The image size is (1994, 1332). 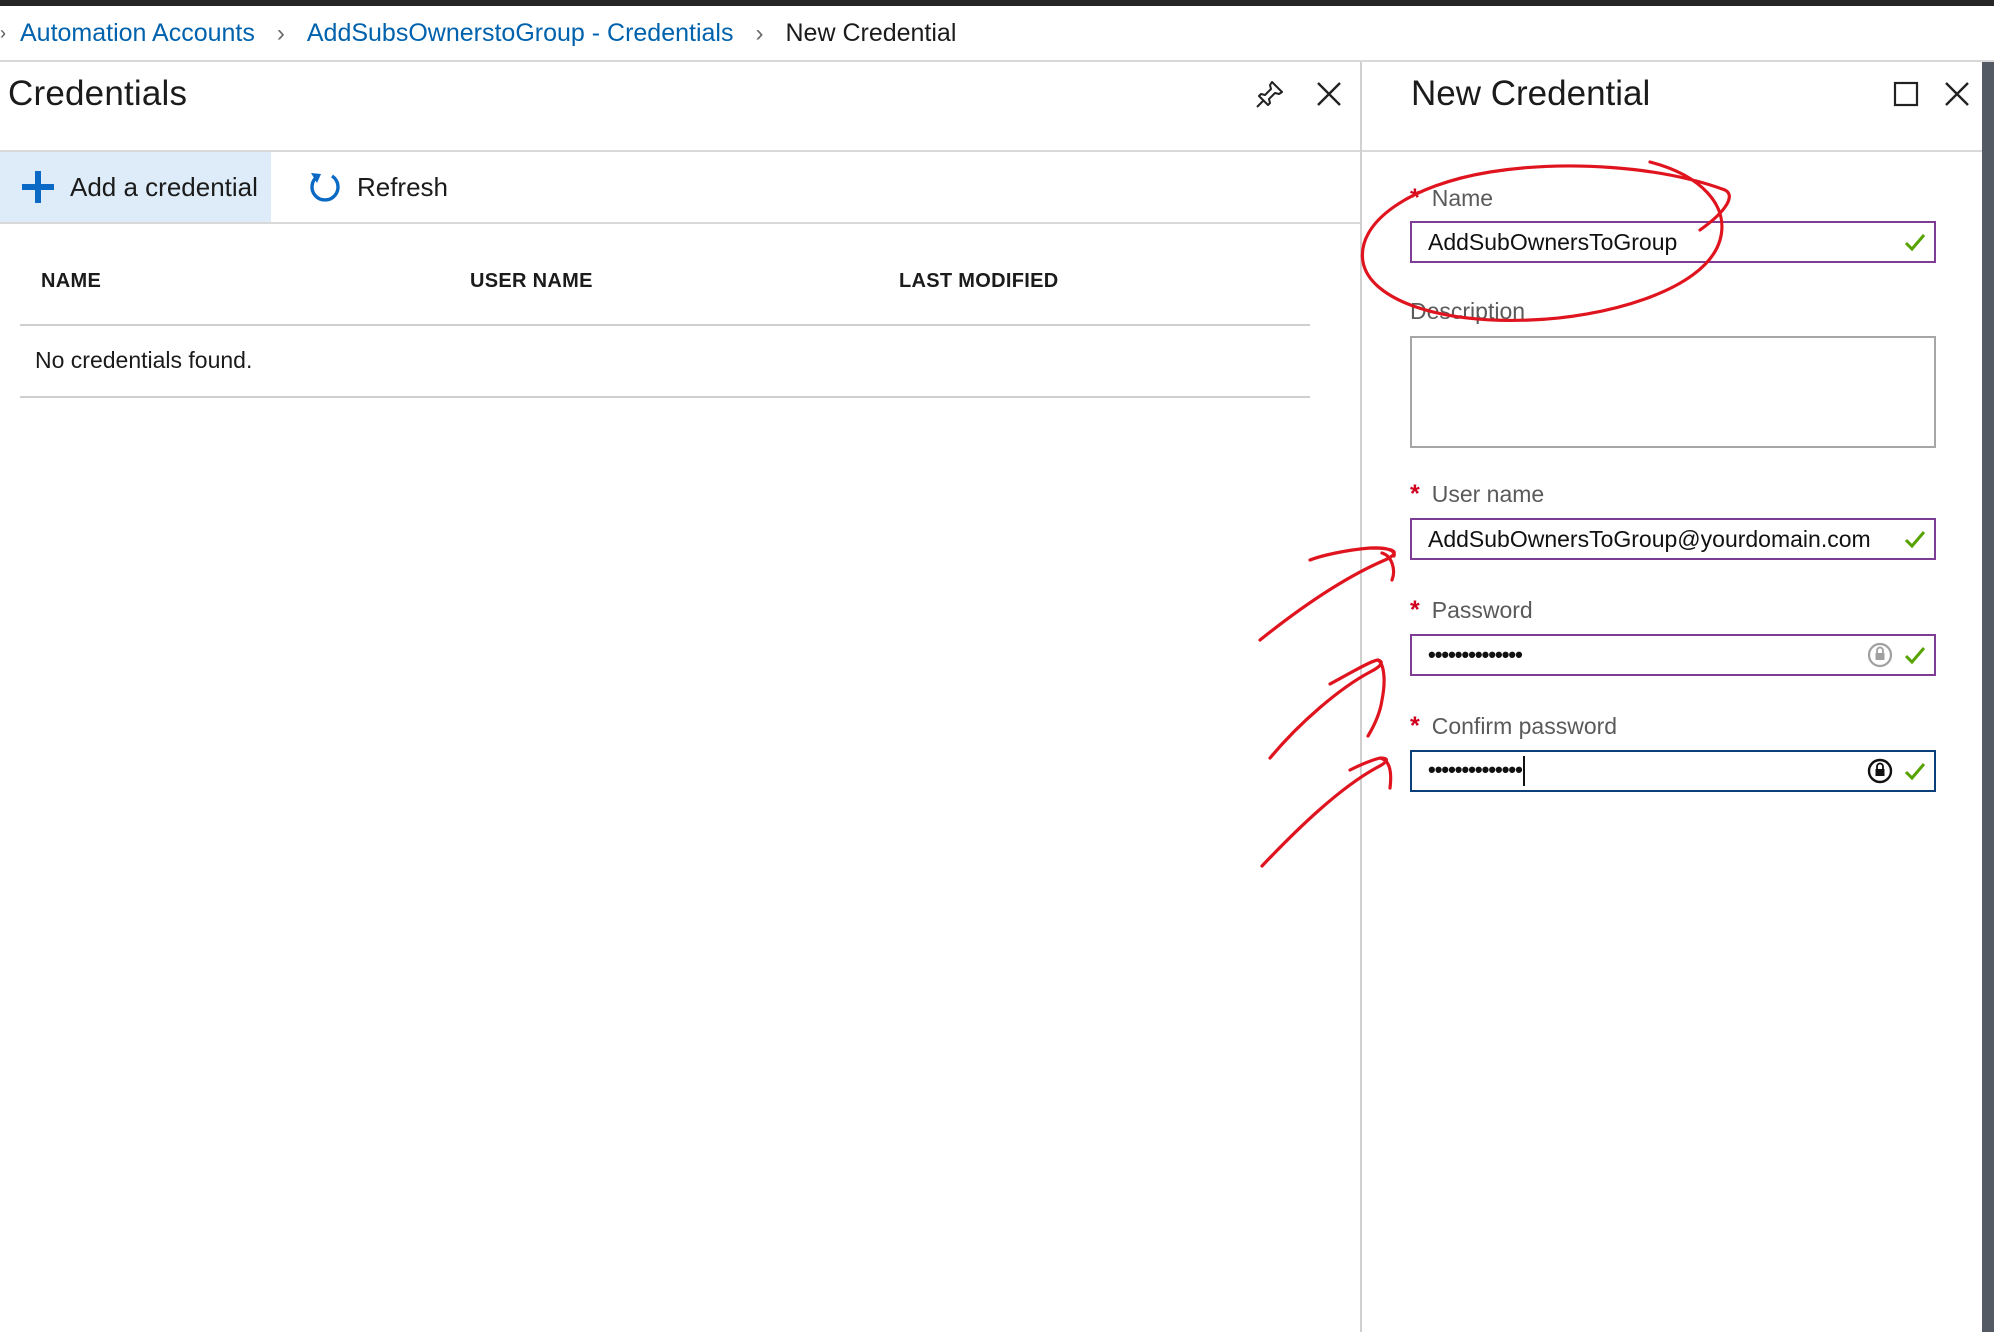 I want to click on blade-title: Credentials, so click(x=98, y=93).